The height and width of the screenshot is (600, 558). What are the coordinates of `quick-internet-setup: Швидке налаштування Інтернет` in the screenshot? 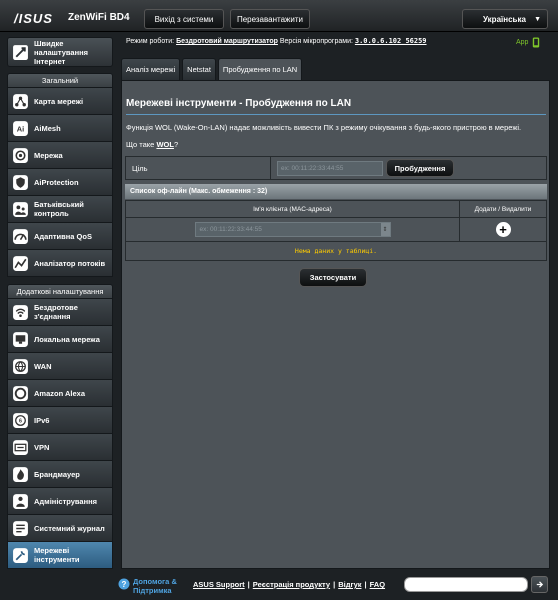 It's located at (60, 52).